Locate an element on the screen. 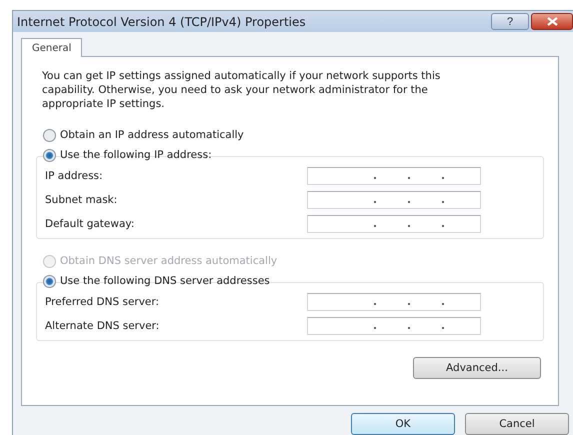 This screenshot has height=435, width=573. tab: General is located at coordinates (51, 47).